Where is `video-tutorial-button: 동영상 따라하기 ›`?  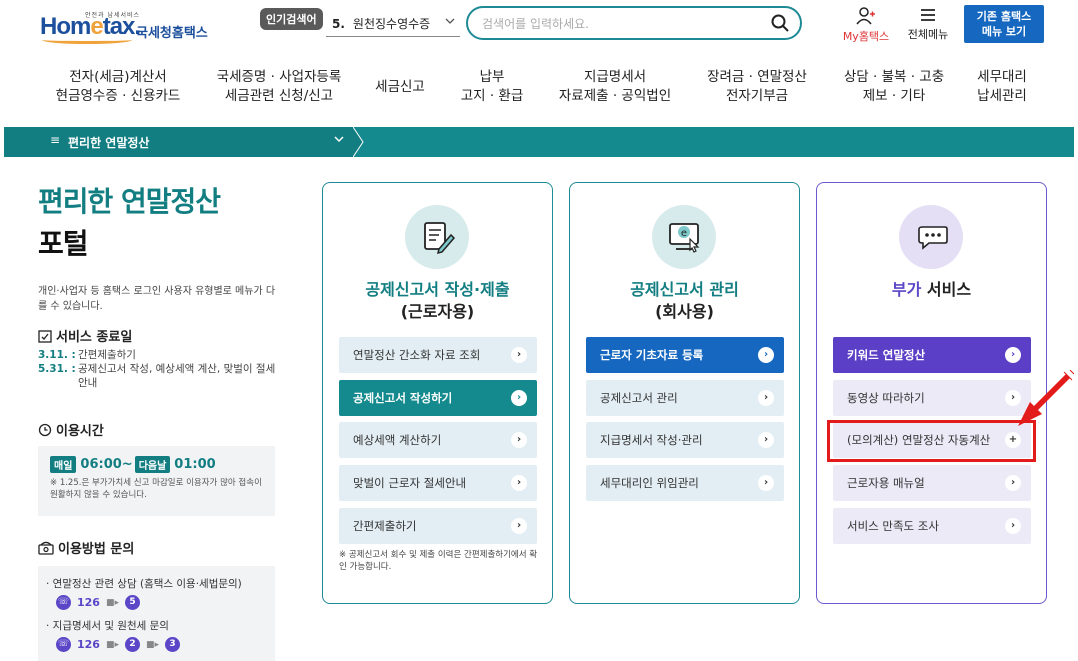 video-tutorial-button: 동영상 따라하기 › is located at coordinates (932, 398).